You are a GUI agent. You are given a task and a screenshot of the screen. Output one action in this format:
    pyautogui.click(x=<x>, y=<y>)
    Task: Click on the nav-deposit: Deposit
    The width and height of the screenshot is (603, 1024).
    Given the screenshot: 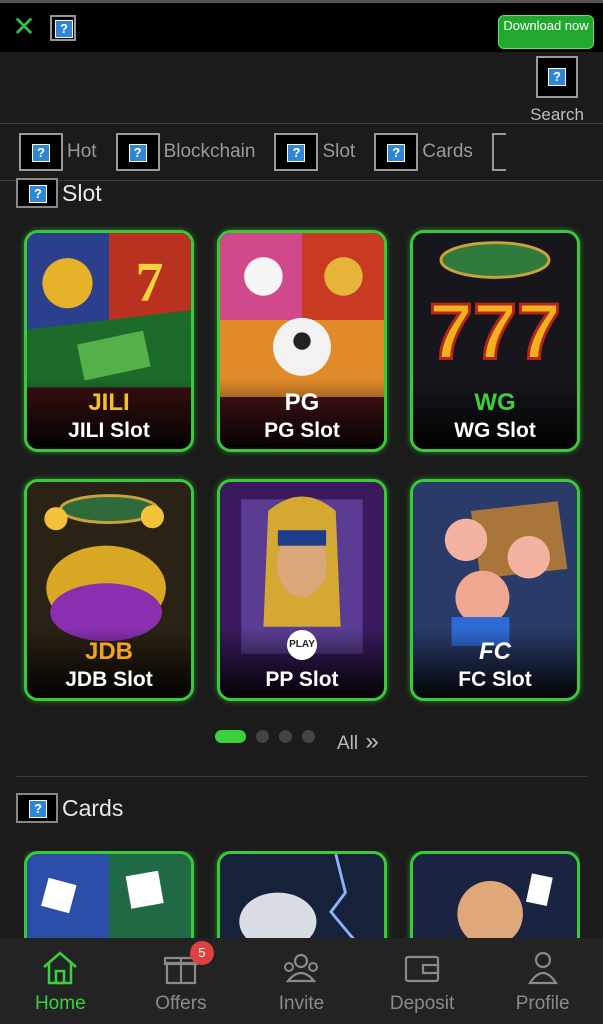 What is the action you would take?
    pyautogui.click(x=422, y=981)
    